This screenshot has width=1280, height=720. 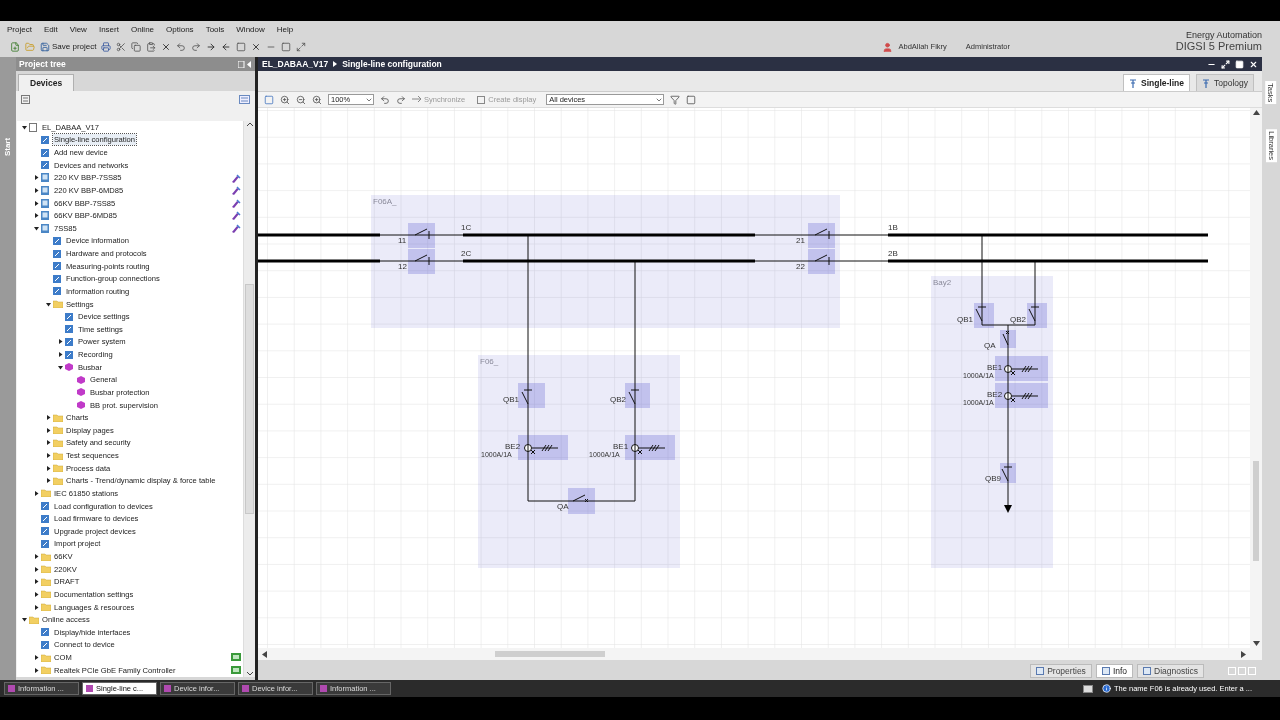 I want to click on menu-item: Help, so click(x=285, y=30).